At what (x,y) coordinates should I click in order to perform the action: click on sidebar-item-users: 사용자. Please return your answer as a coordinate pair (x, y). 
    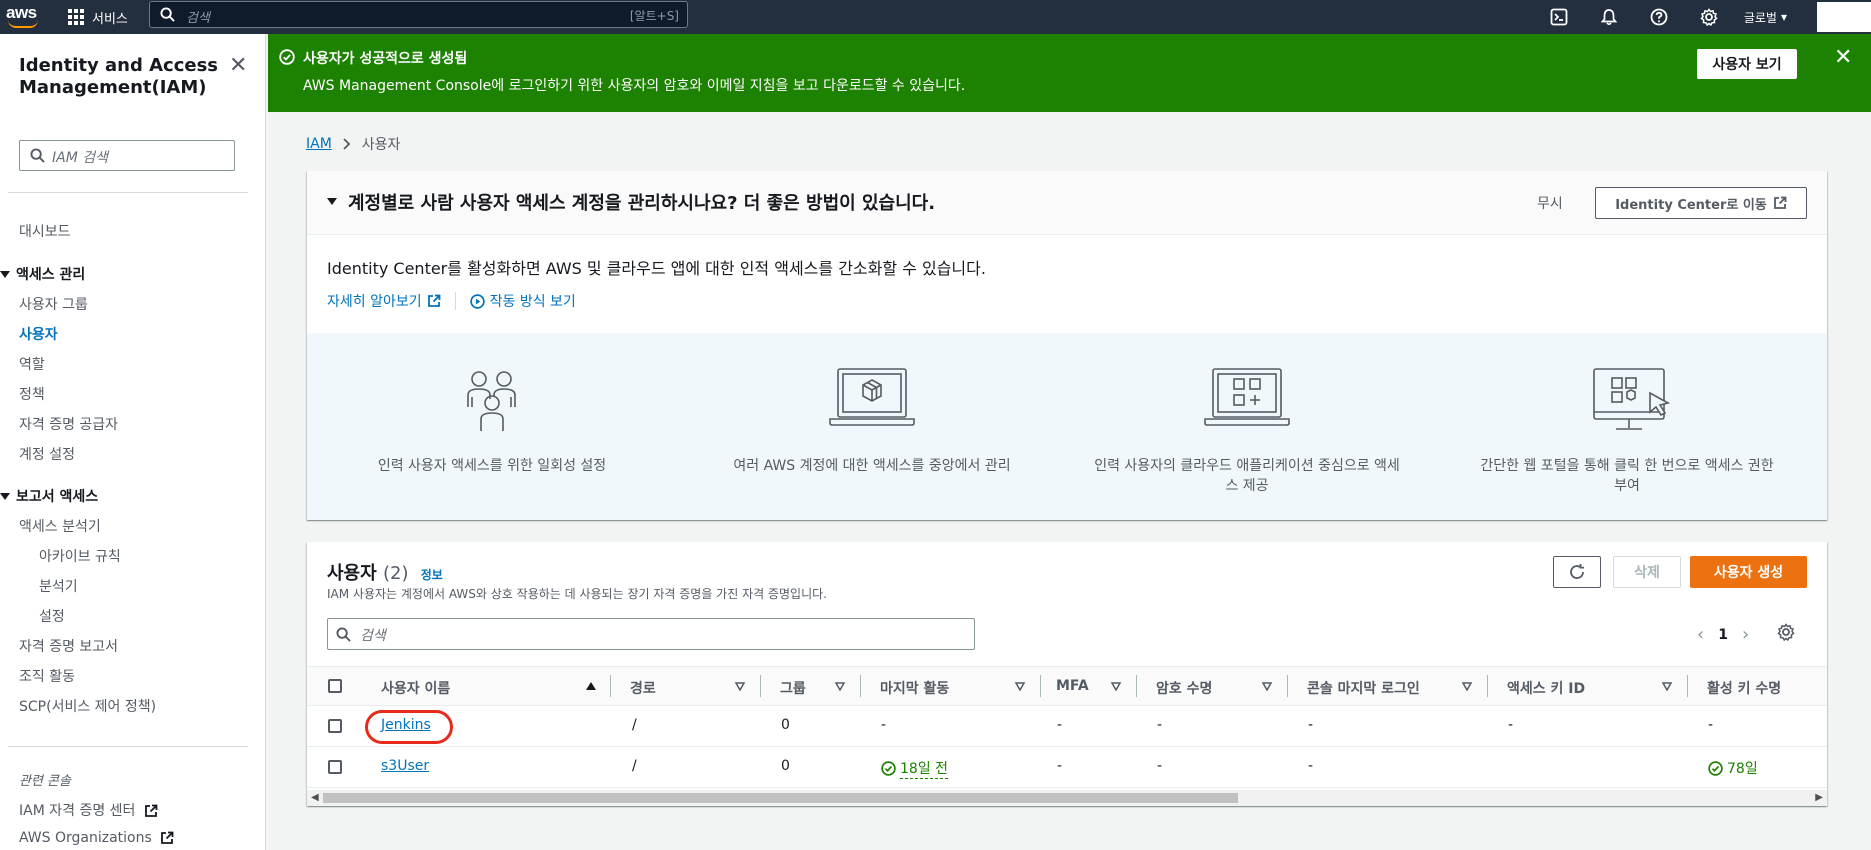
    Looking at the image, I should click on (38, 334).